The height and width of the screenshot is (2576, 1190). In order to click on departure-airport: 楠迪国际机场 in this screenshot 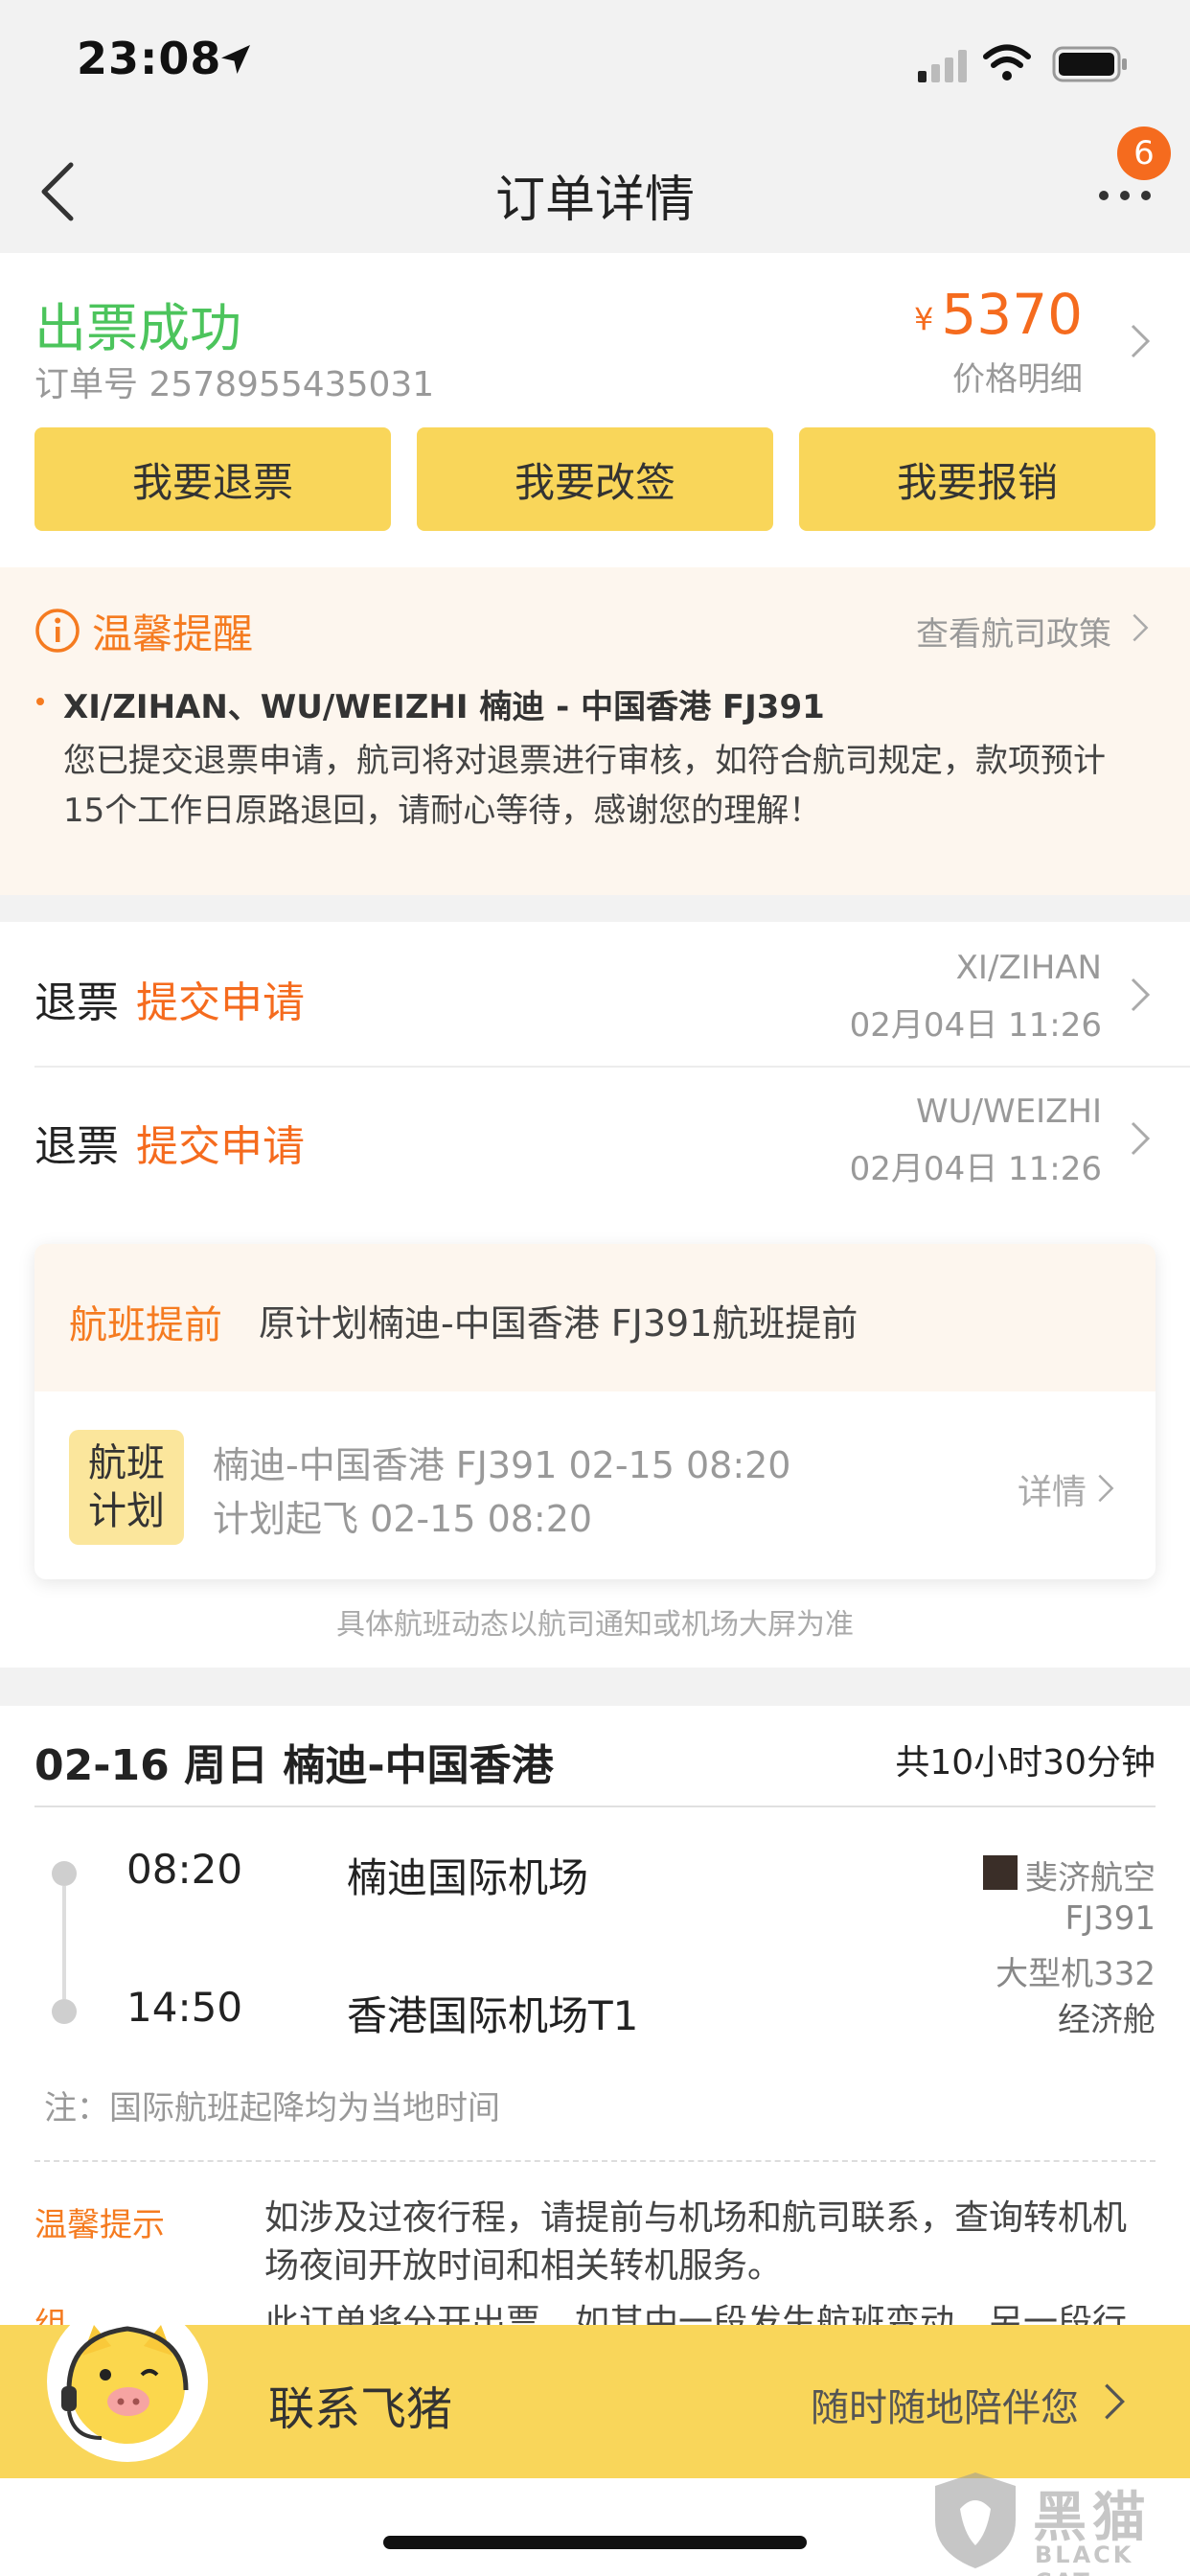, I will do `click(468, 1878)`.